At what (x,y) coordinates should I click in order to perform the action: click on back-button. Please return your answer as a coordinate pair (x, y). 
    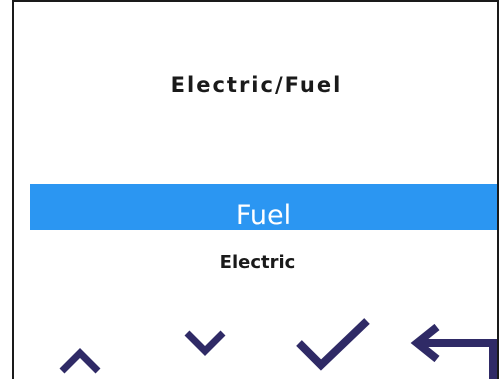
    Looking at the image, I should click on (452, 342).